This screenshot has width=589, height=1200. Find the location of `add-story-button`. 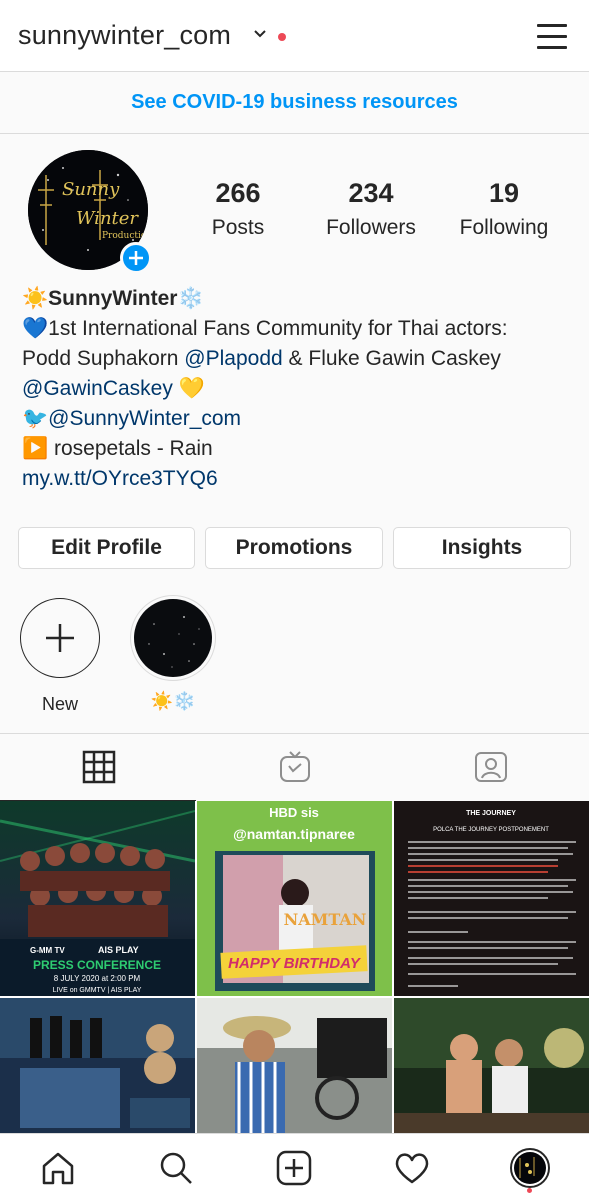

add-story-button is located at coordinates (136, 258).